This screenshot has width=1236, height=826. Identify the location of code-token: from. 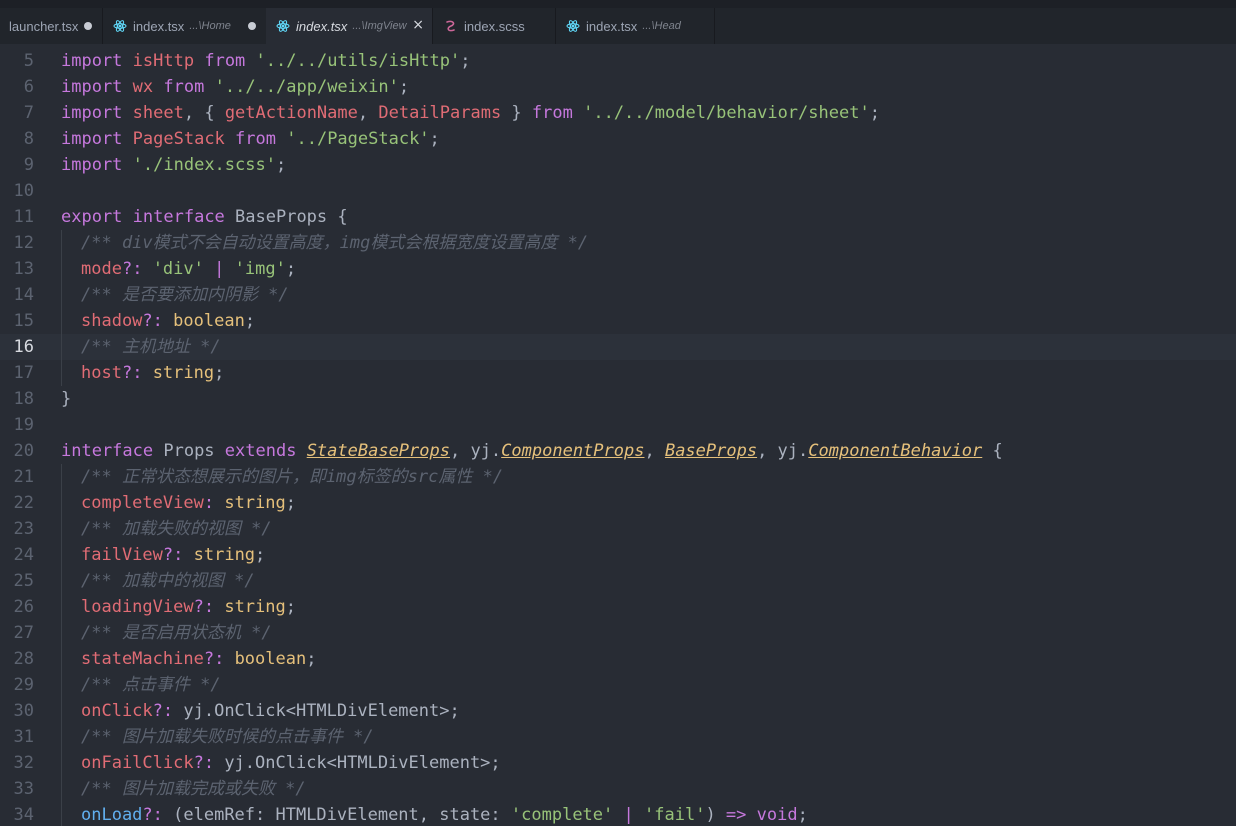
(184, 87).